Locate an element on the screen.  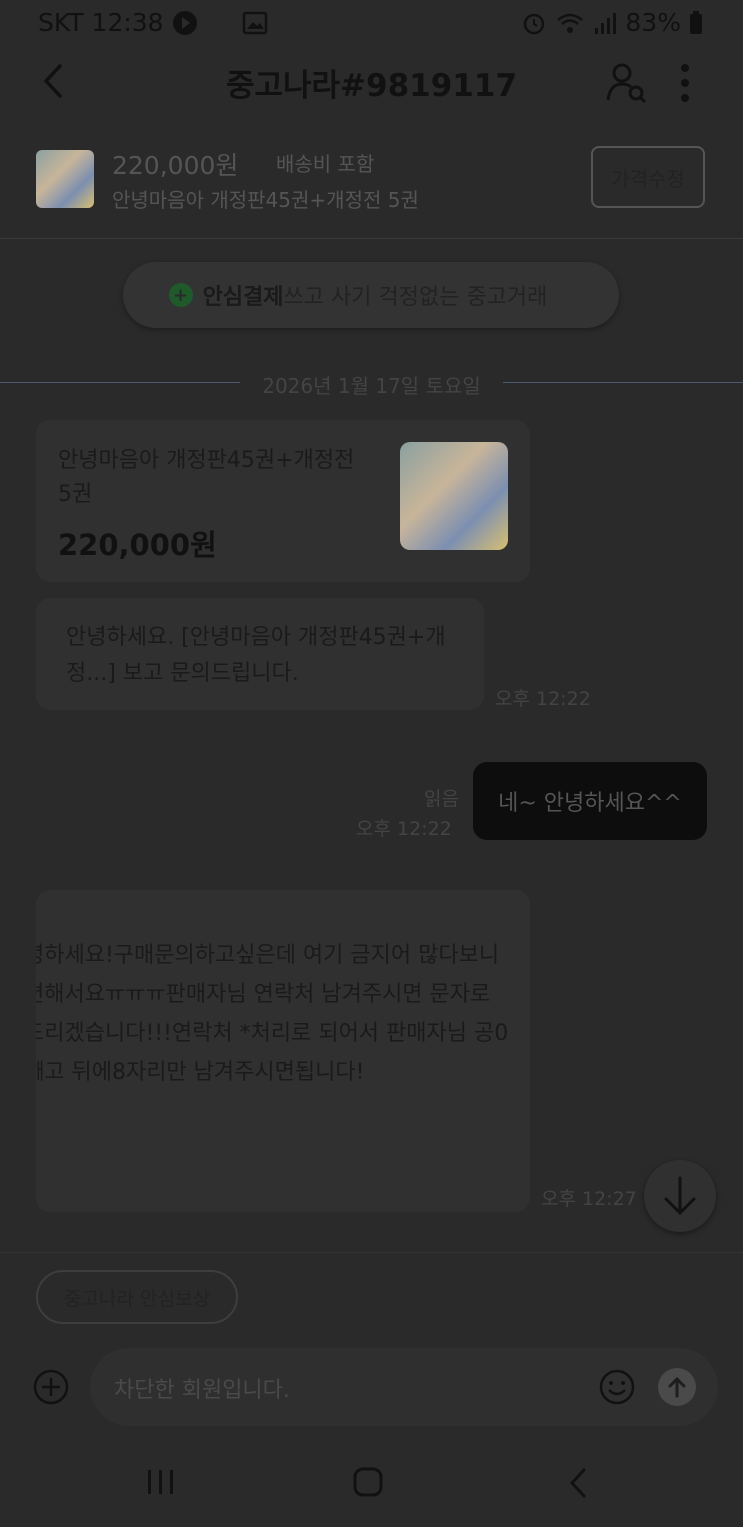
signal-icon is located at coordinates (606, 23).